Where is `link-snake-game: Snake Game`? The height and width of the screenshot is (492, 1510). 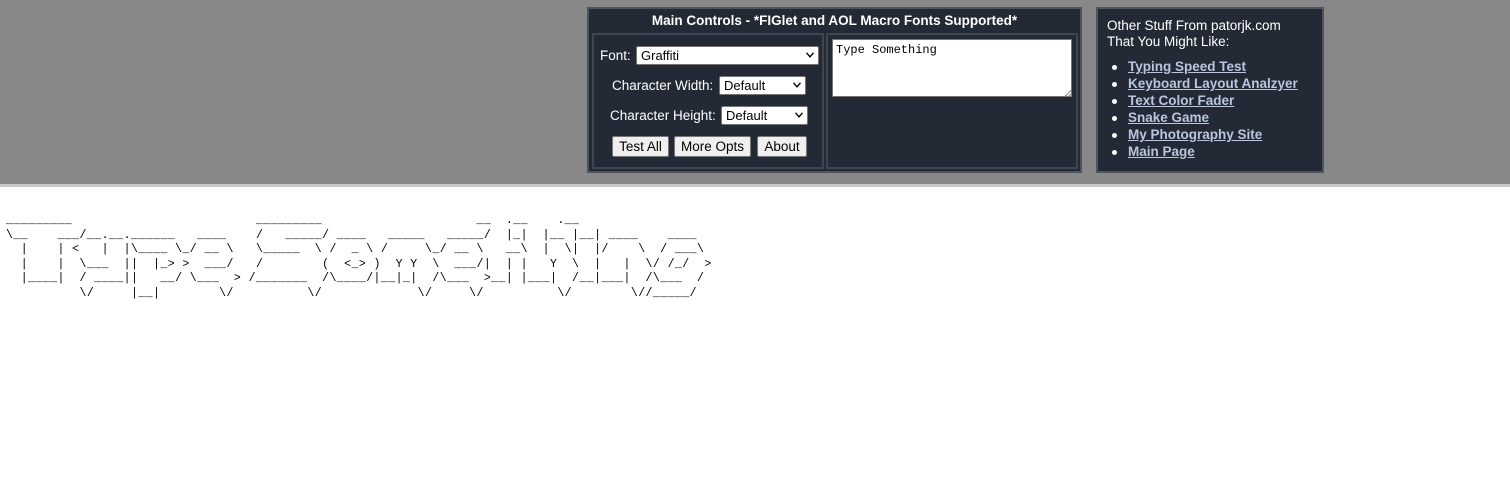 link-snake-game: Snake Game is located at coordinates (1168, 117).